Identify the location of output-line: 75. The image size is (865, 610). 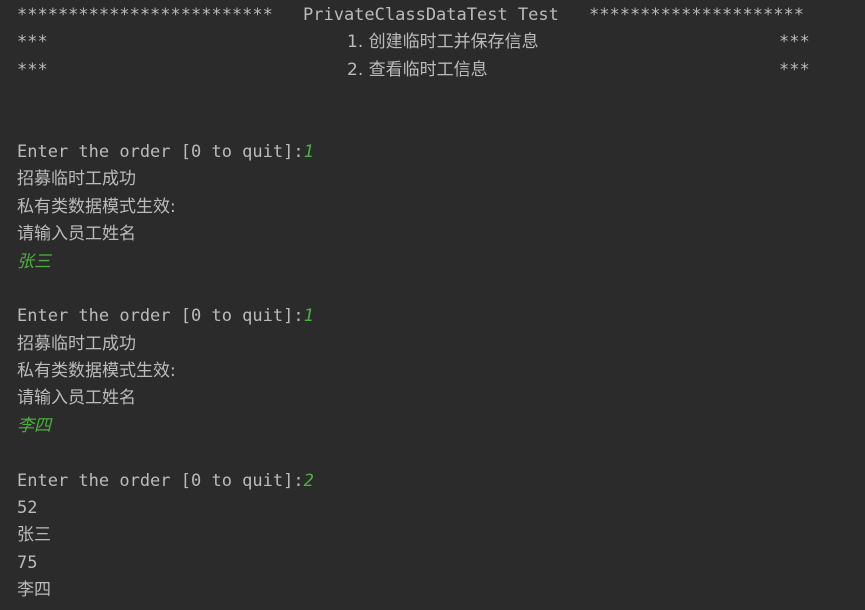
(432, 563).